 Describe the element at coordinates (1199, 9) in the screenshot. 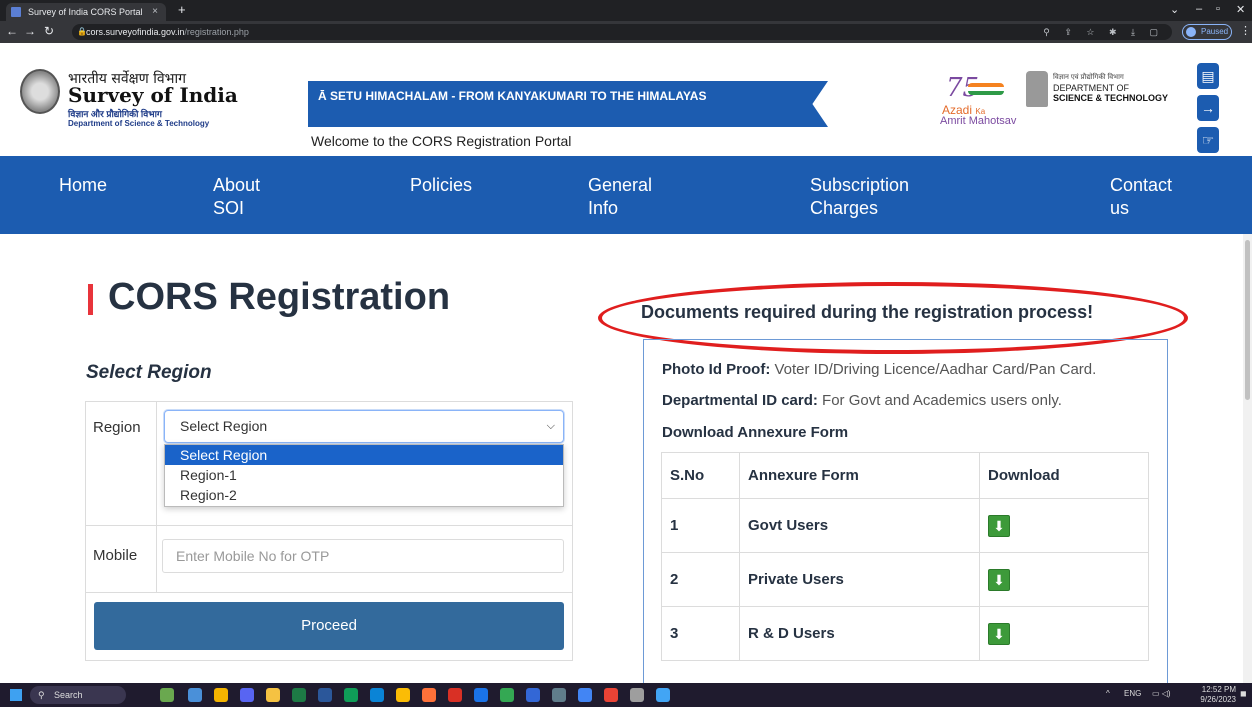

I see `minimize-icon: –` at that location.